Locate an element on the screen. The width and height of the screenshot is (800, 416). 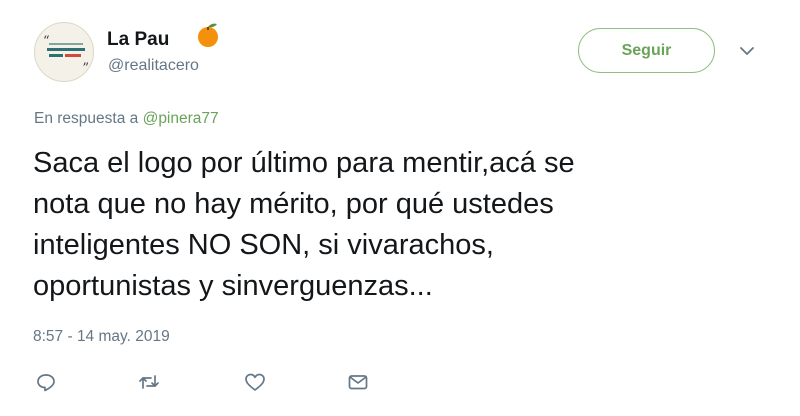
direct-message-button is located at coordinates (358, 382).